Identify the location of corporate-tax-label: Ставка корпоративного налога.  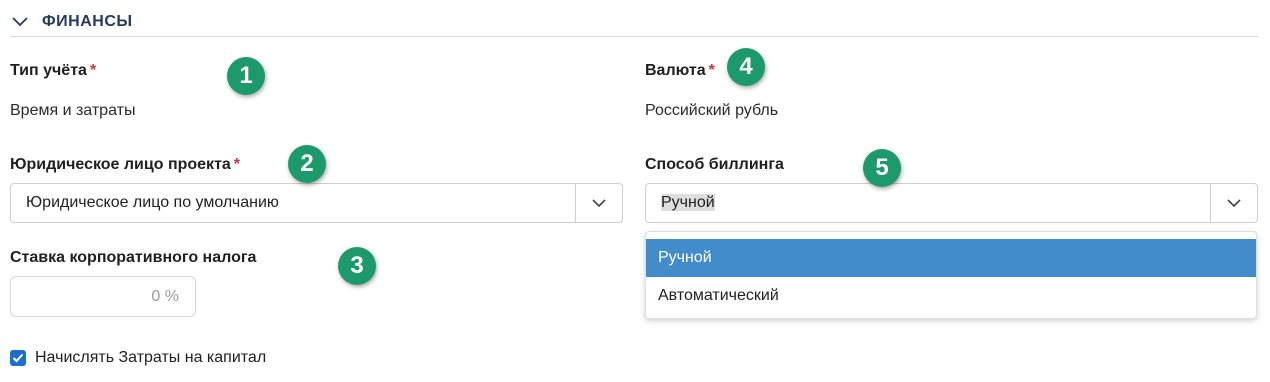
(133, 257).